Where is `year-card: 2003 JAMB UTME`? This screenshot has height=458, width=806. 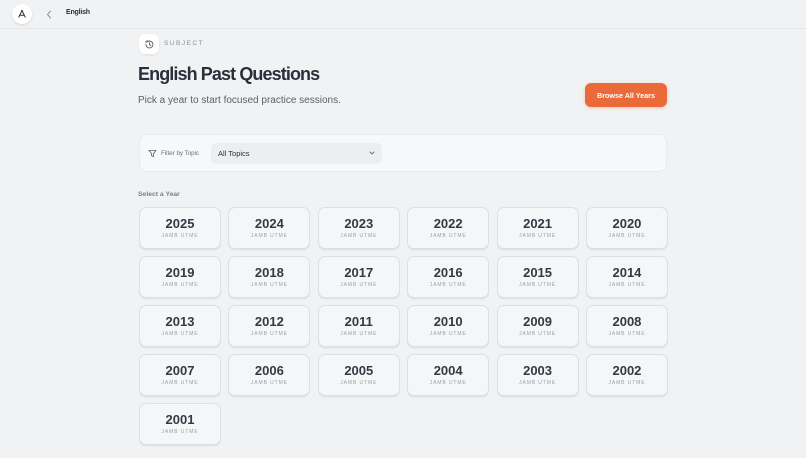 year-card: 2003 JAMB UTME is located at coordinates (537, 375).